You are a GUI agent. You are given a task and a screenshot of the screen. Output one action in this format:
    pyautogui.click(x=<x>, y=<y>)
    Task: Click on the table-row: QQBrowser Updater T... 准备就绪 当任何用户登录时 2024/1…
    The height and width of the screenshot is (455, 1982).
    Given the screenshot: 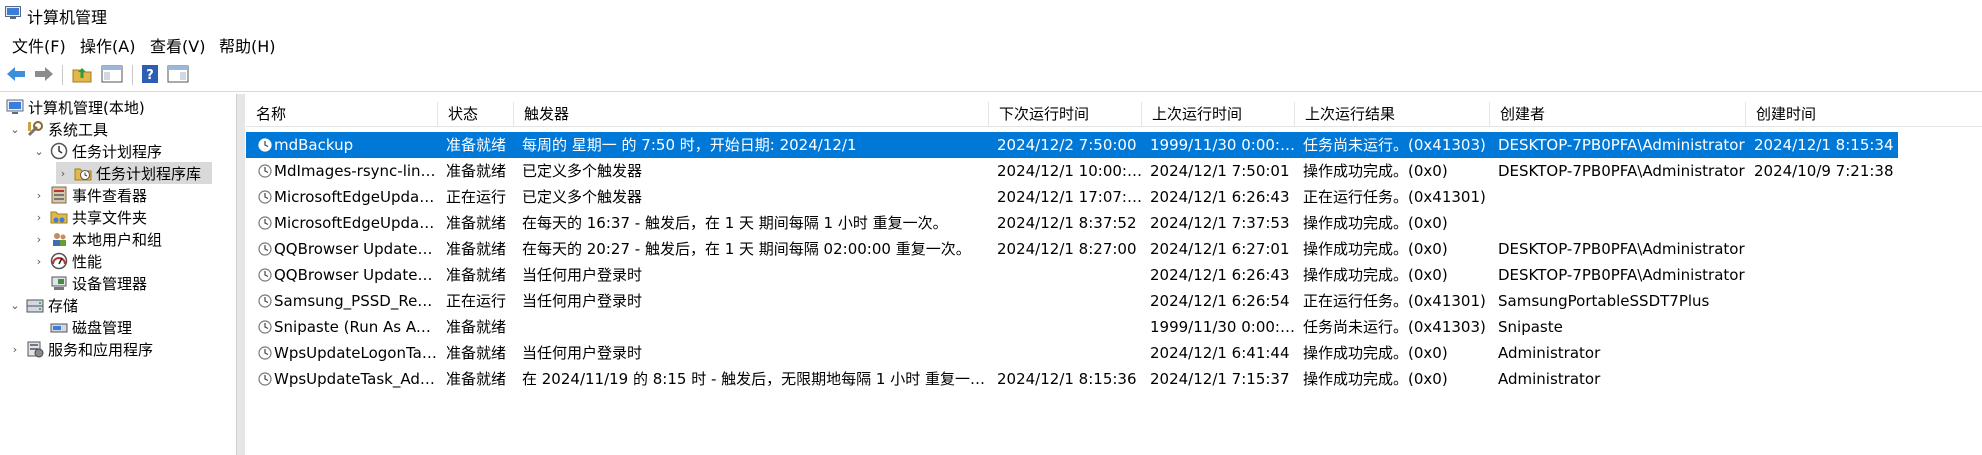 What is the action you would take?
    pyautogui.click(x=1114, y=275)
    